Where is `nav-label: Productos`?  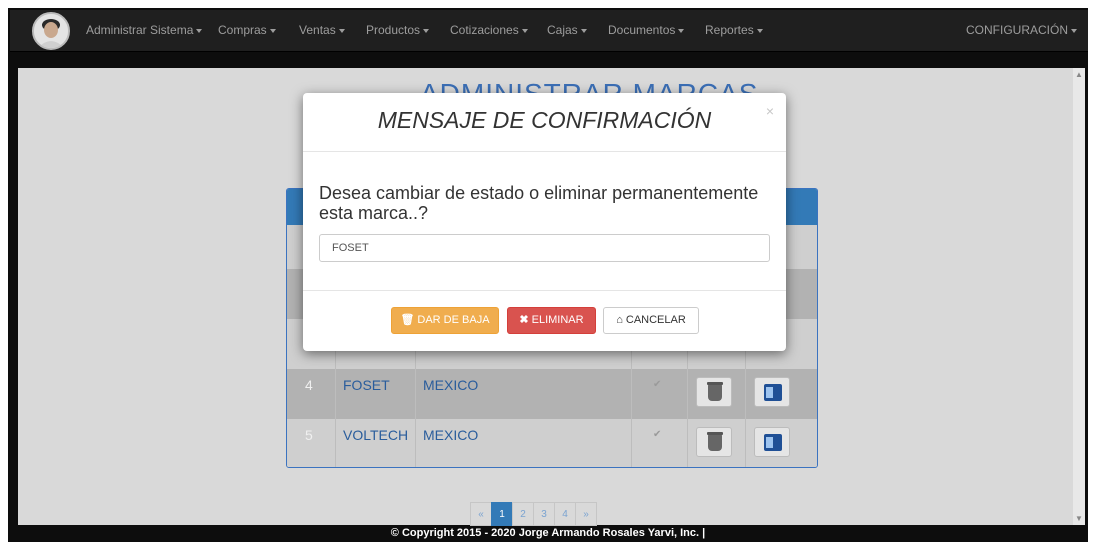
nav-label: Productos is located at coordinates (393, 30).